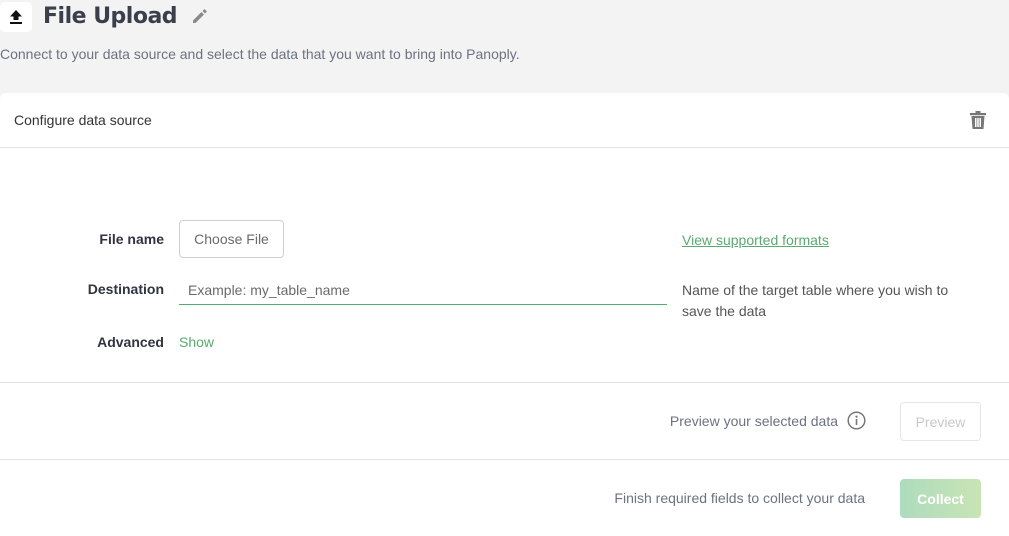 The width and height of the screenshot is (1009, 536). I want to click on page-header: File Upload, so click(104, 16).